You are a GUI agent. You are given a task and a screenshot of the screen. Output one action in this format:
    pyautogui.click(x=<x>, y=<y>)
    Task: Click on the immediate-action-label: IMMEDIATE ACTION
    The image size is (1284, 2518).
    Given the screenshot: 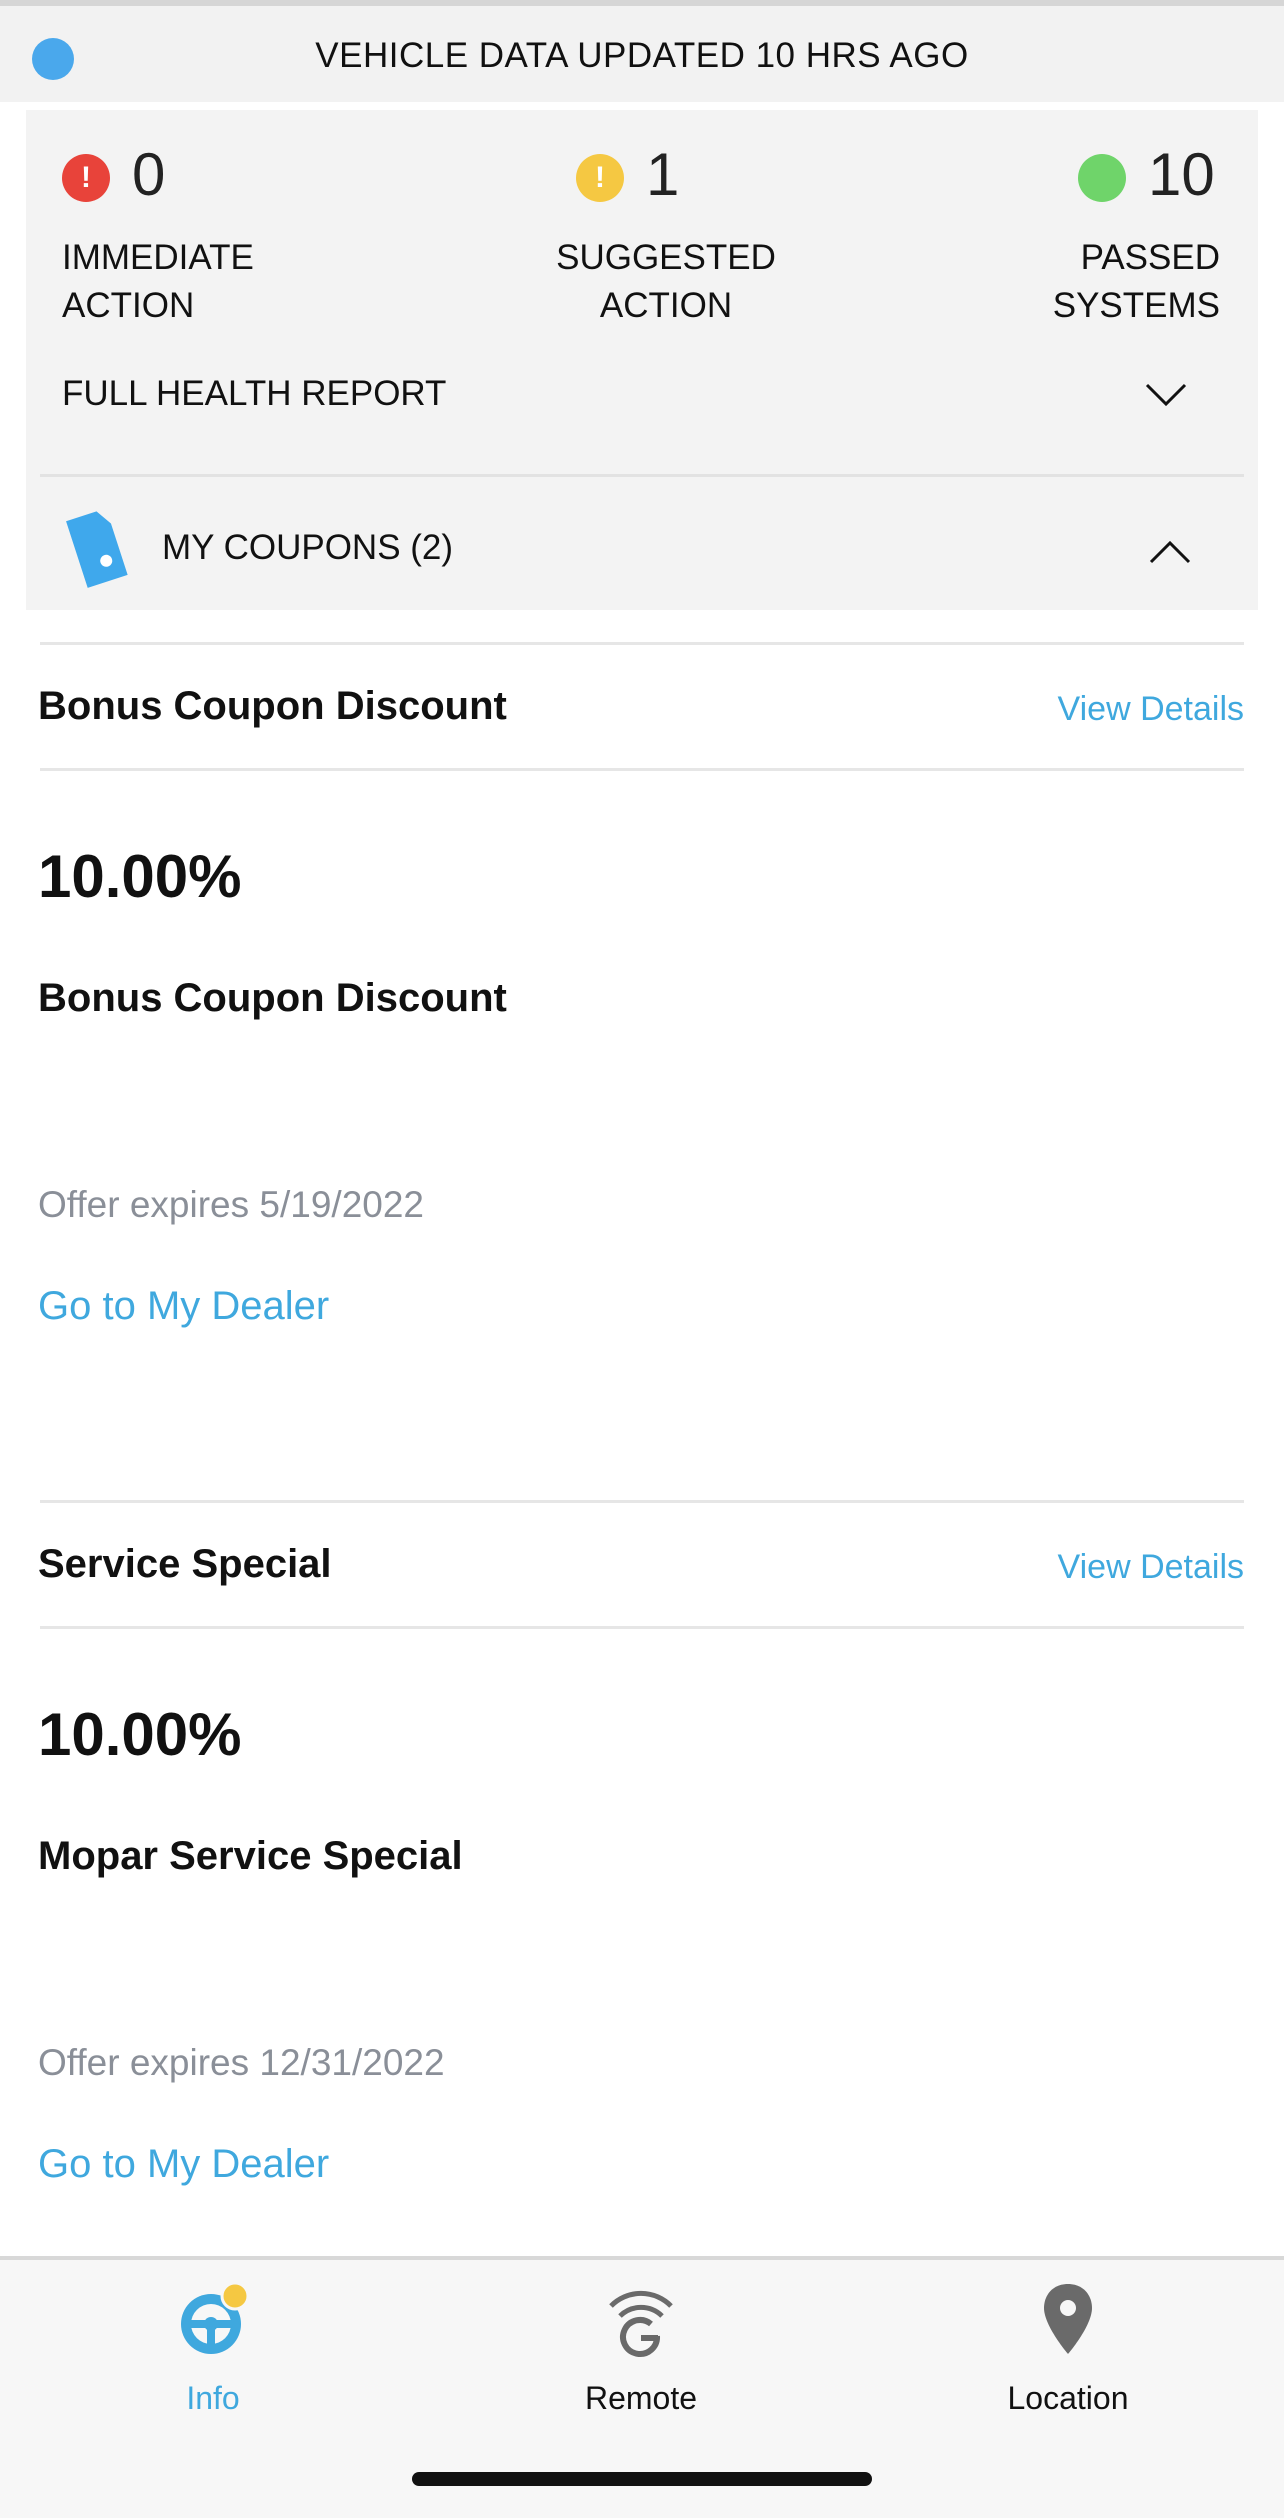 What is the action you would take?
    pyautogui.click(x=158, y=282)
    